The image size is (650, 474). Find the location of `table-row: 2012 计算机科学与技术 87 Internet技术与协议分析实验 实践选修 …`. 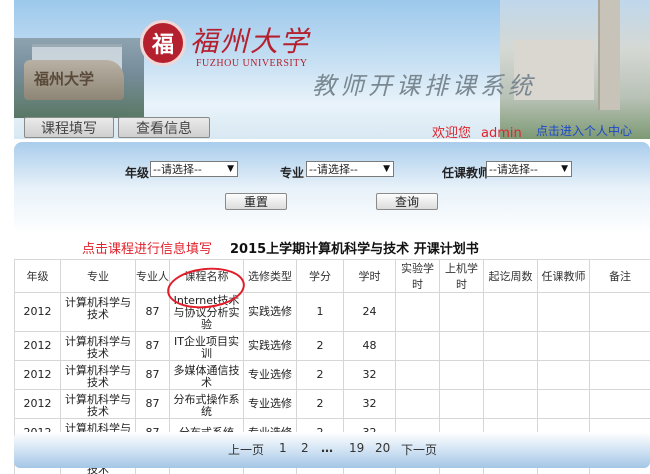

table-row: 2012 计算机科学与技术 87 Internet技术与协议分析实验 实践选修 … is located at coordinates (332, 312).